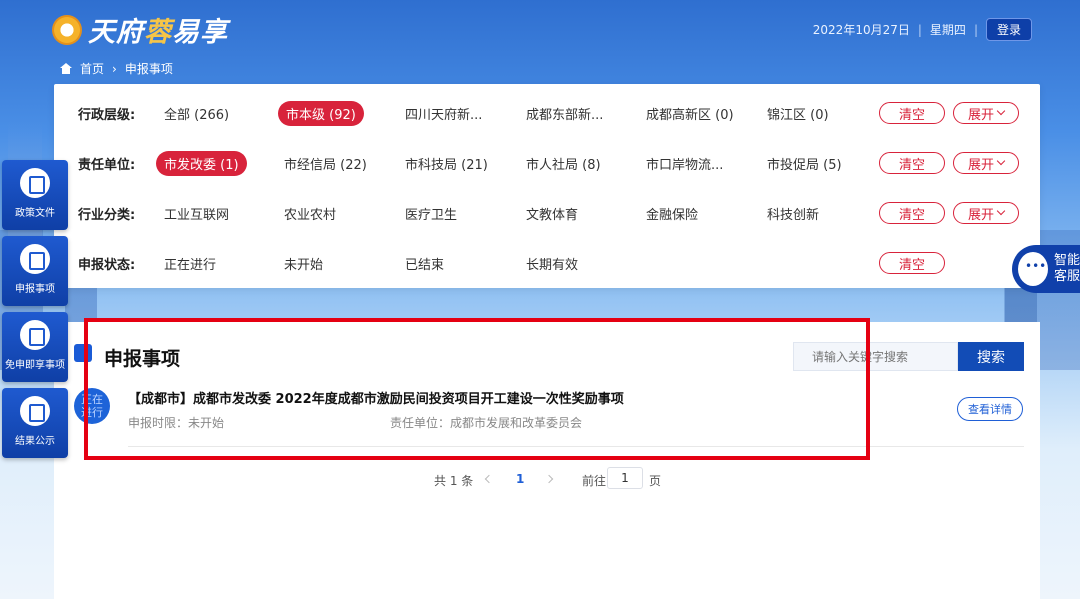 This screenshot has height=599, width=1080. Describe the element at coordinates (176, 423) in the screenshot. I see `item-deadline: 申报时限：未开始` at that location.